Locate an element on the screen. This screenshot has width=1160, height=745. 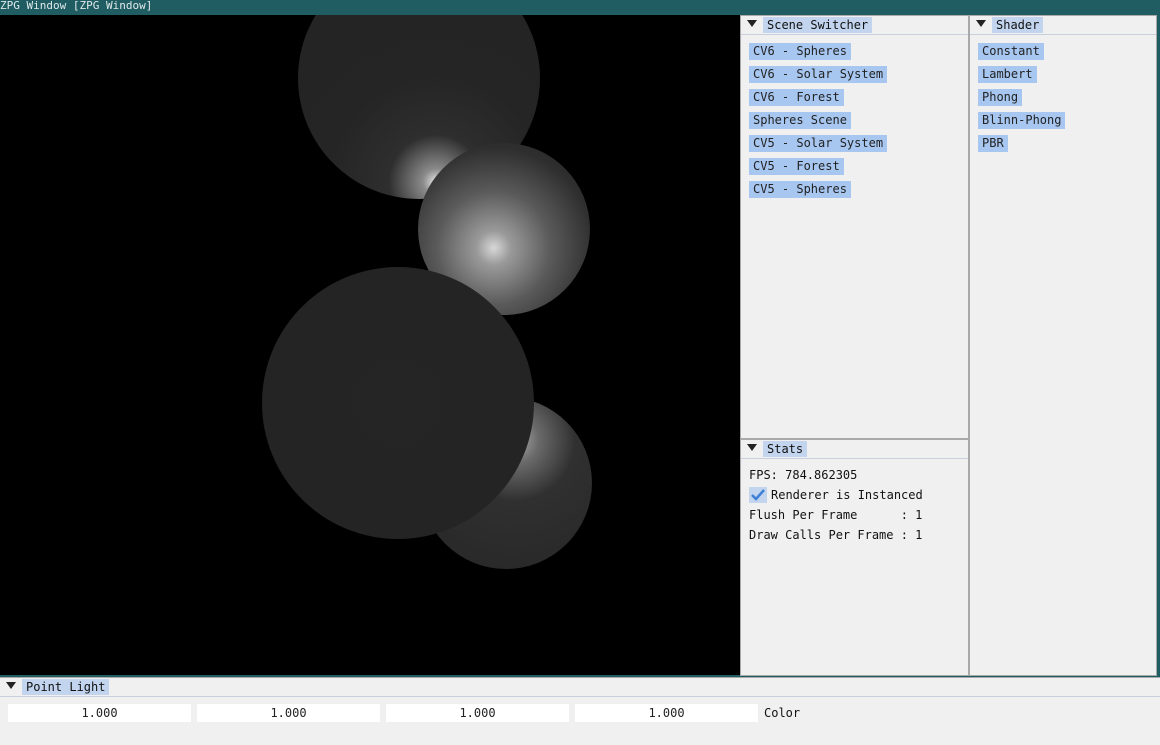
shader-header: Shader is located at coordinates (1063, 25).